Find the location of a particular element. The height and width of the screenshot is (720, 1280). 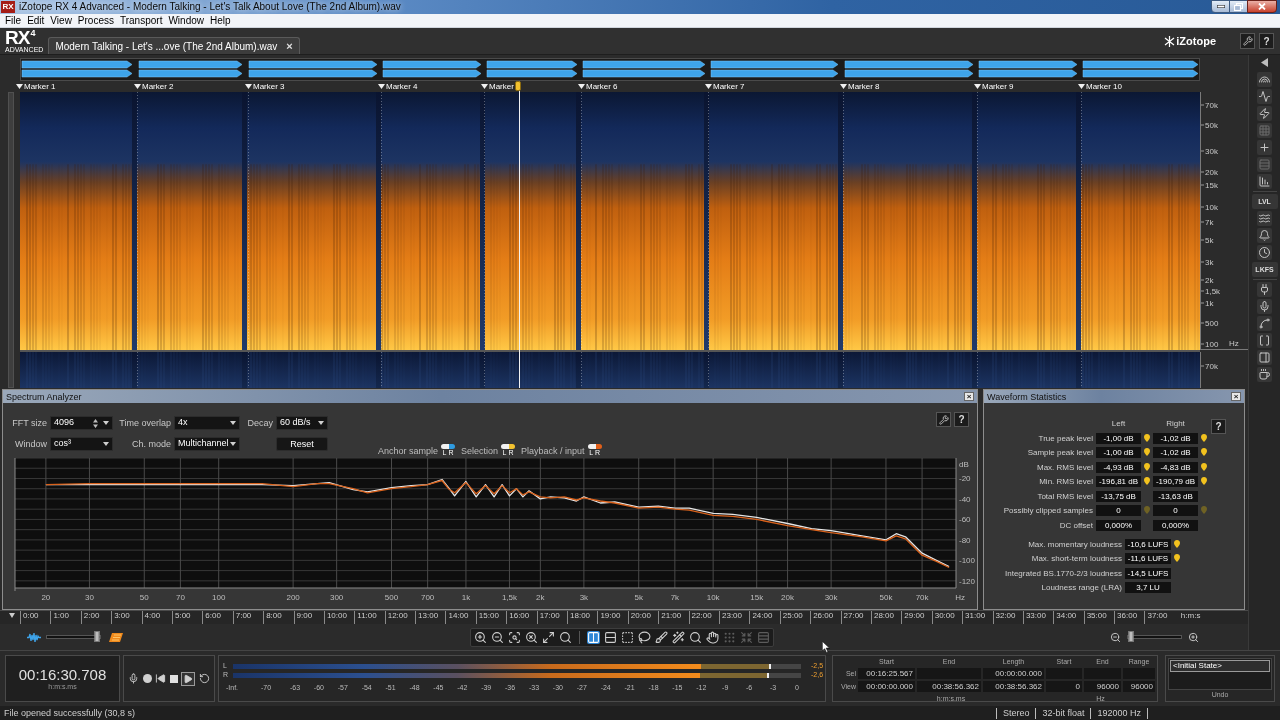

waves-icon is located at coordinates (1264, 218).